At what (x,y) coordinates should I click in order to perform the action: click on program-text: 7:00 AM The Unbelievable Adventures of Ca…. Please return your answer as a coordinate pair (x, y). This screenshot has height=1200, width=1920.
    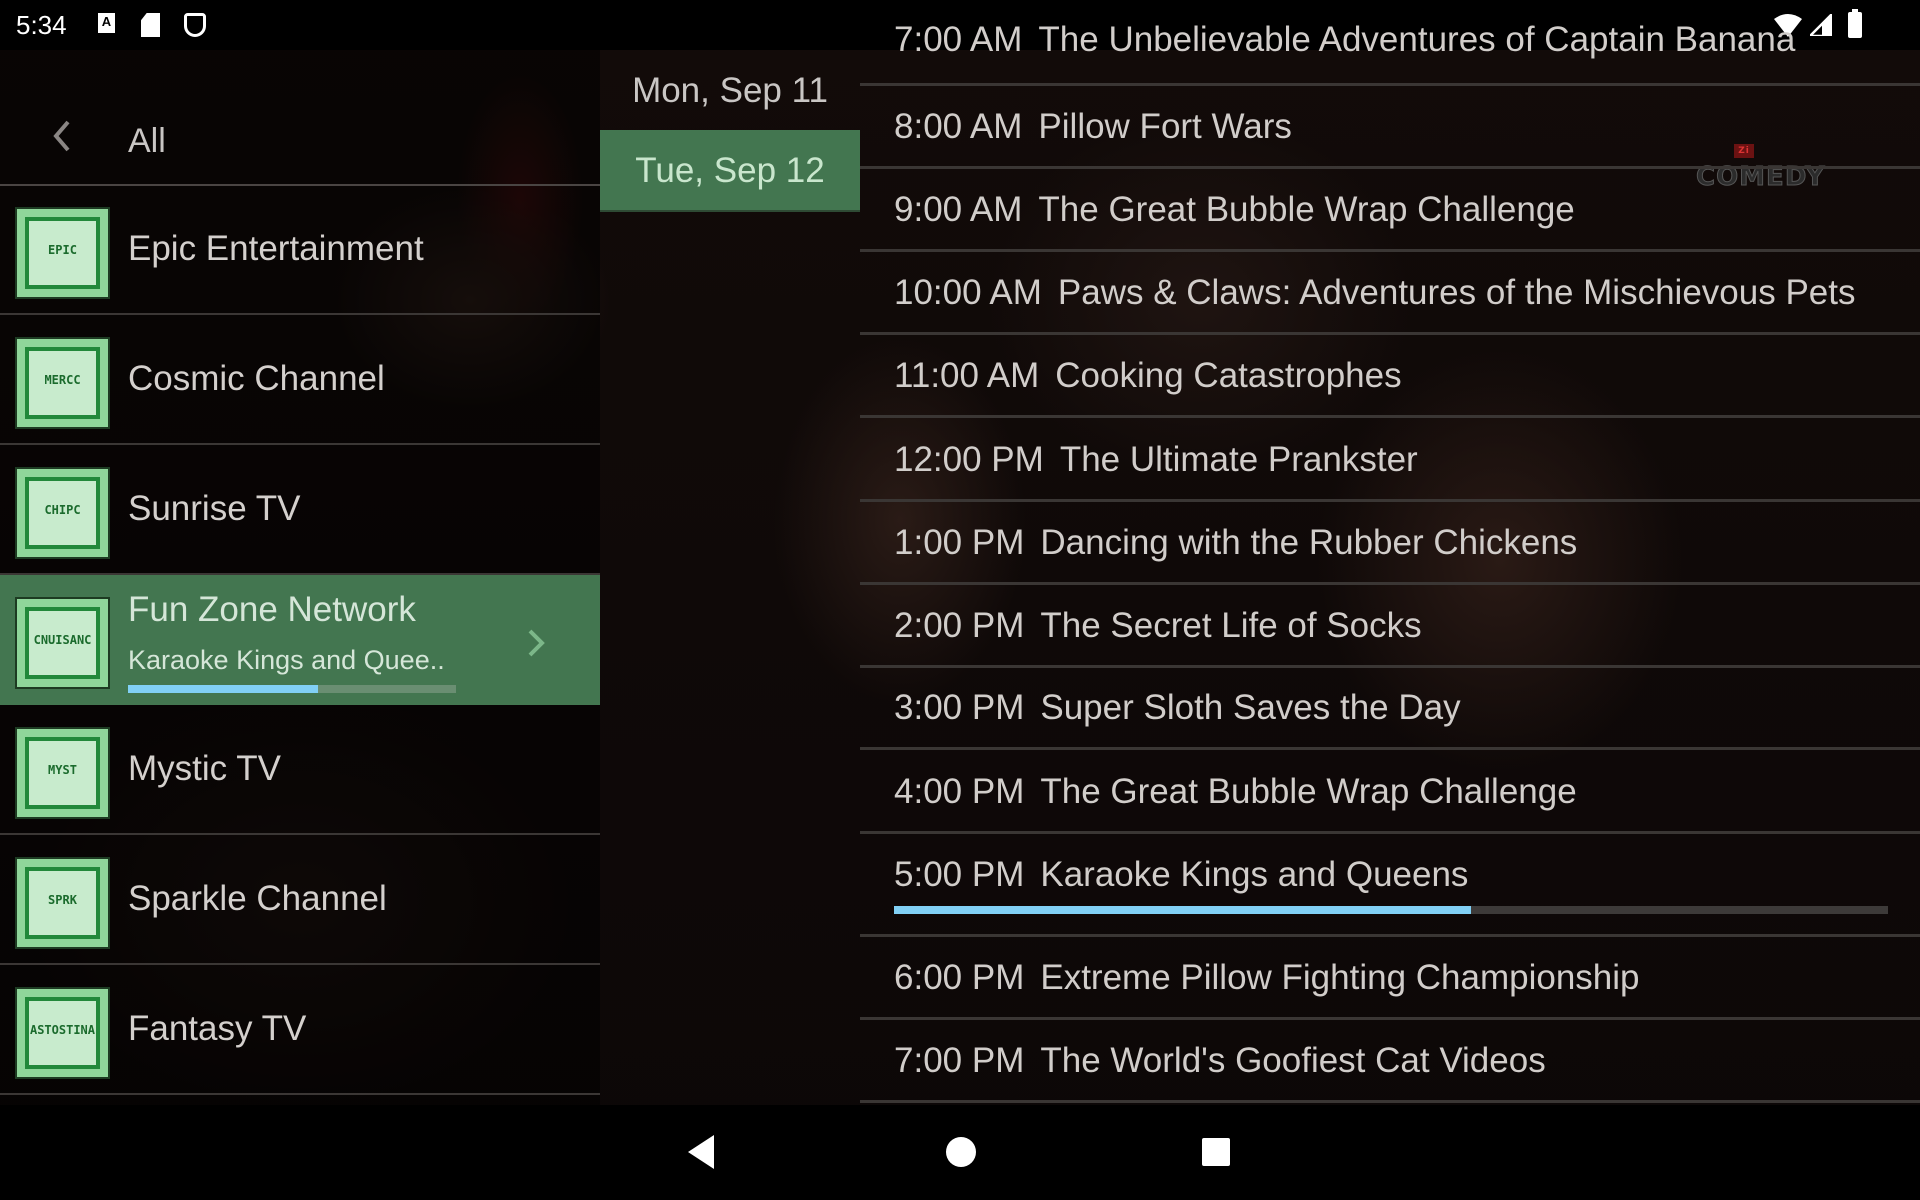
    Looking at the image, I should click on (1344, 40).